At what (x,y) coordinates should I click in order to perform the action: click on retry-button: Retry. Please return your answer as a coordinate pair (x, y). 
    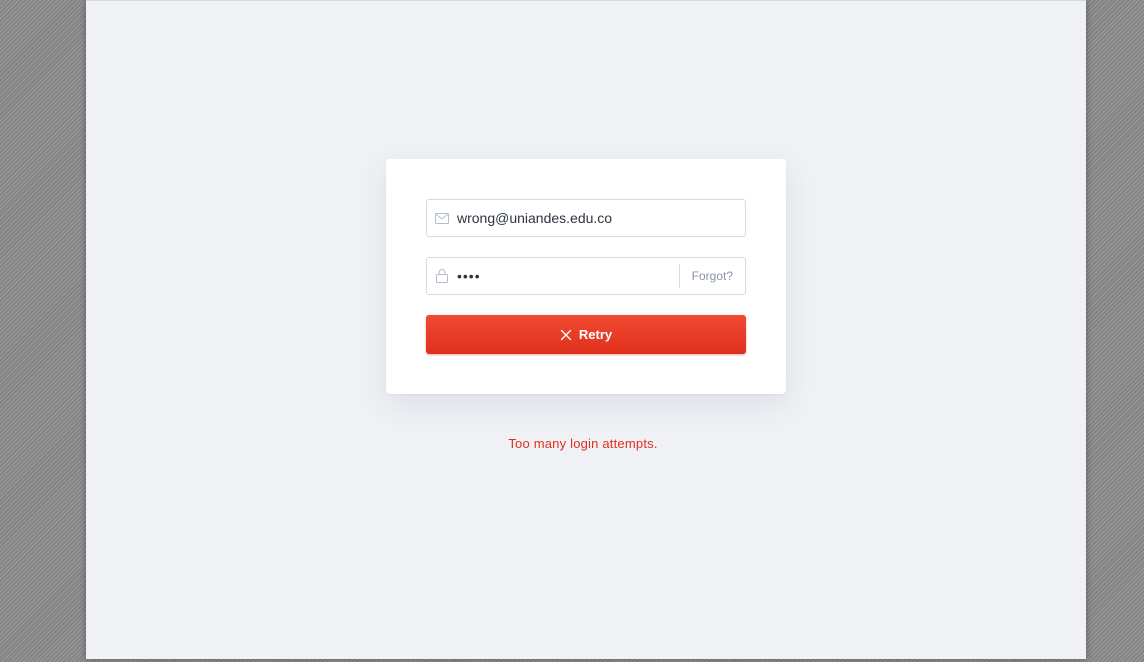
    Looking at the image, I should click on (586, 334).